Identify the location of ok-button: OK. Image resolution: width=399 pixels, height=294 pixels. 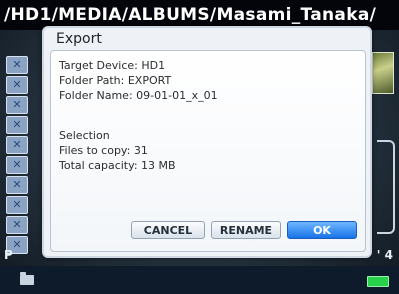
(322, 230).